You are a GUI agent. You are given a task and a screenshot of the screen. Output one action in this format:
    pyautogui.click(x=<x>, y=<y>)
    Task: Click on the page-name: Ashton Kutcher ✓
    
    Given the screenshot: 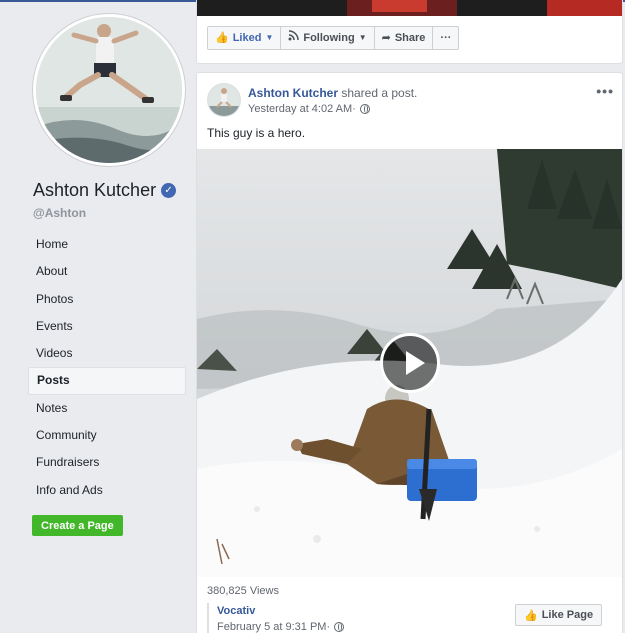 What is the action you would take?
    pyautogui.click(x=105, y=190)
    